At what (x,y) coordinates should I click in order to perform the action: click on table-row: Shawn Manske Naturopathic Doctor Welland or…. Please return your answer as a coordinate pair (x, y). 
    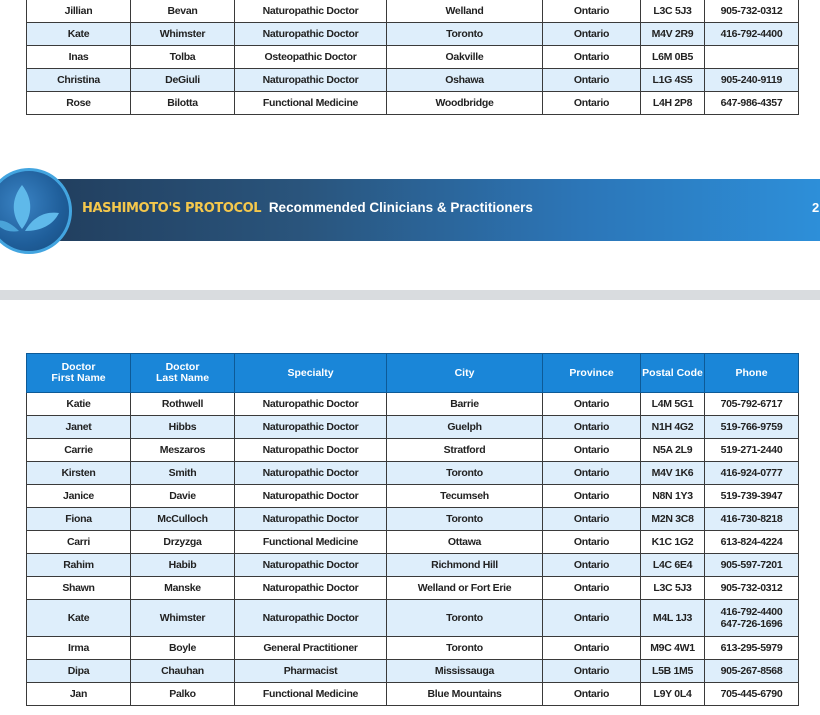
    Looking at the image, I should click on (412, 588).